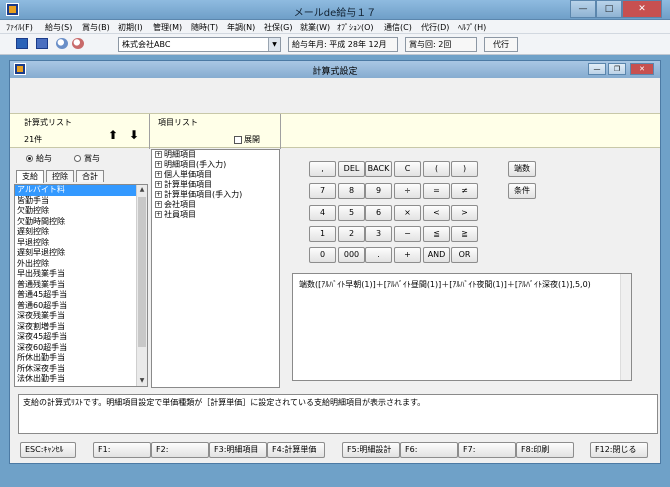 Image resolution: width=670 pixels, height=487 pixels. What do you see at coordinates (322, 255) in the screenshot?
I see `calc-key-0: 0` at bounding box center [322, 255].